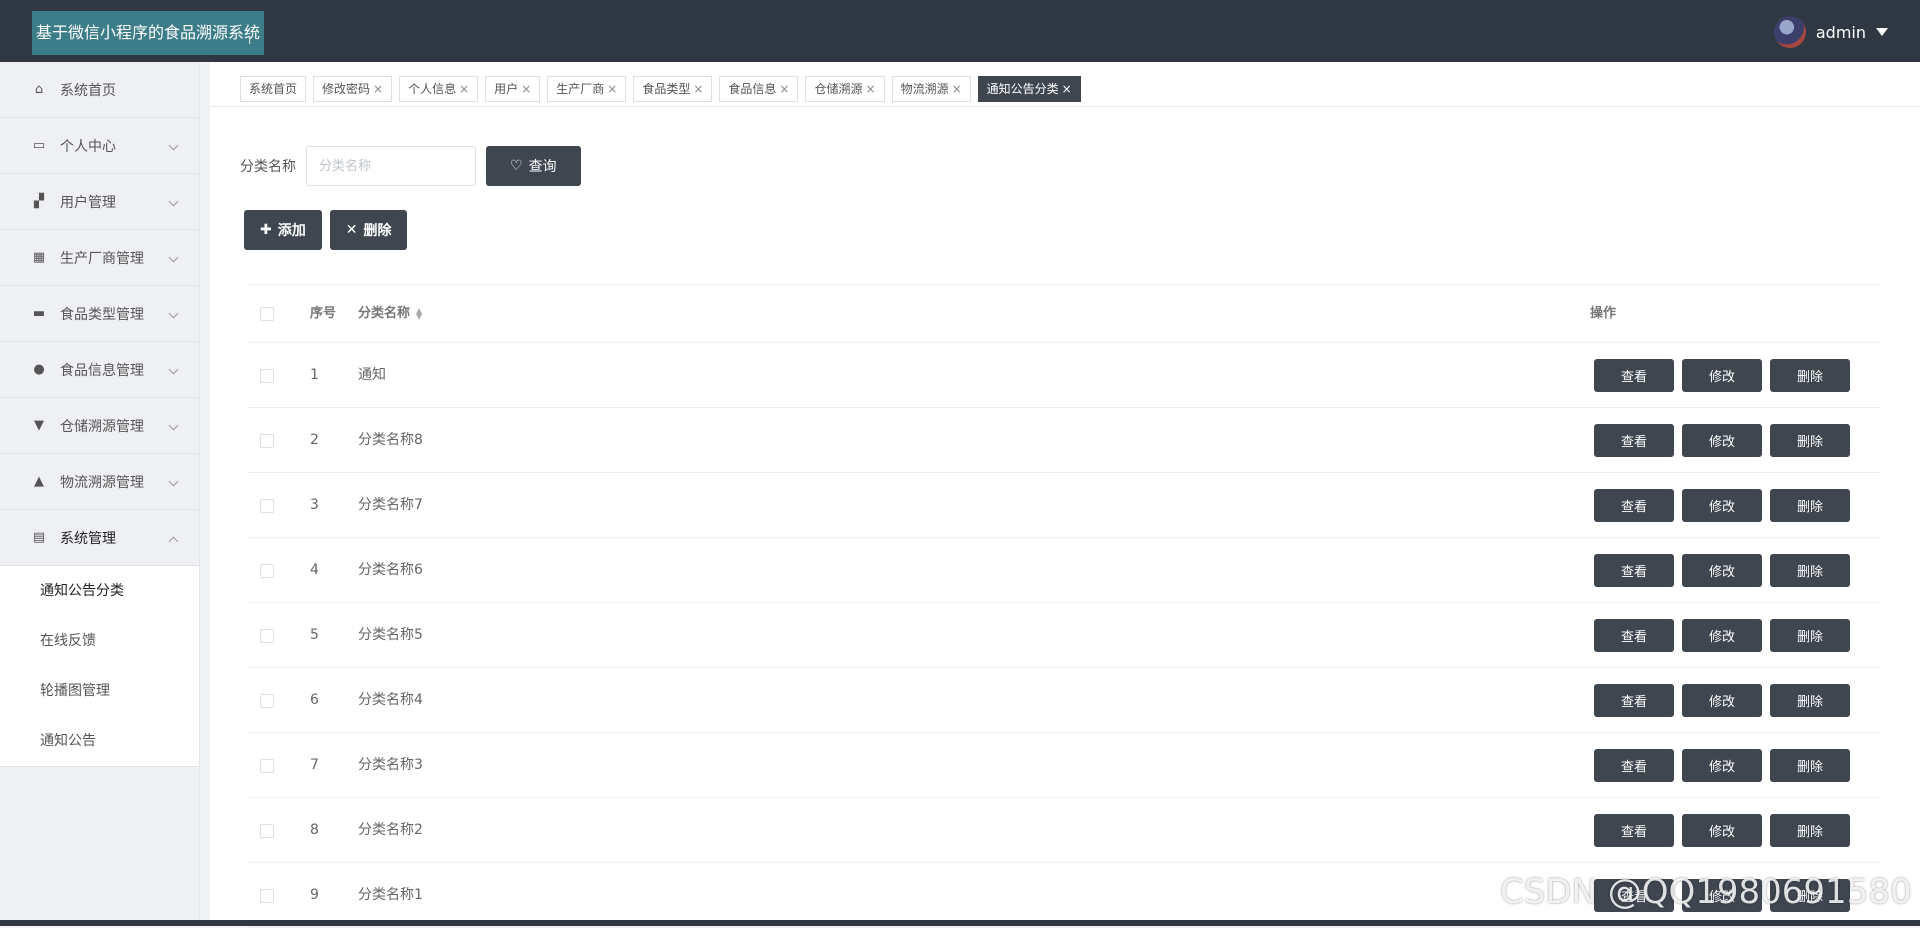  I want to click on tab-7: 仓储溯源 ×, so click(845, 89).